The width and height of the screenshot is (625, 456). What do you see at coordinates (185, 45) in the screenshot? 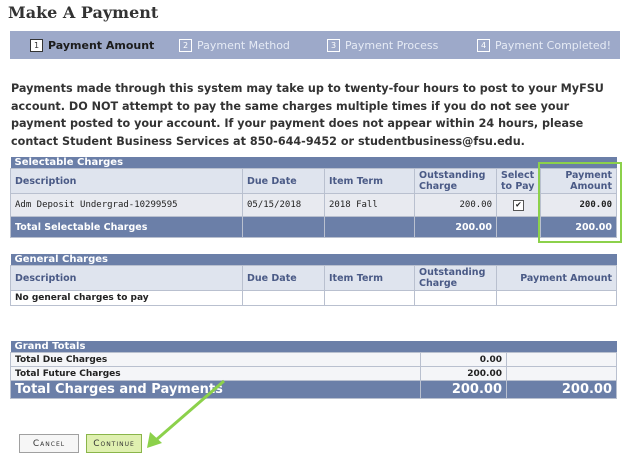
I see `step-number-2: 2` at bounding box center [185, 45].